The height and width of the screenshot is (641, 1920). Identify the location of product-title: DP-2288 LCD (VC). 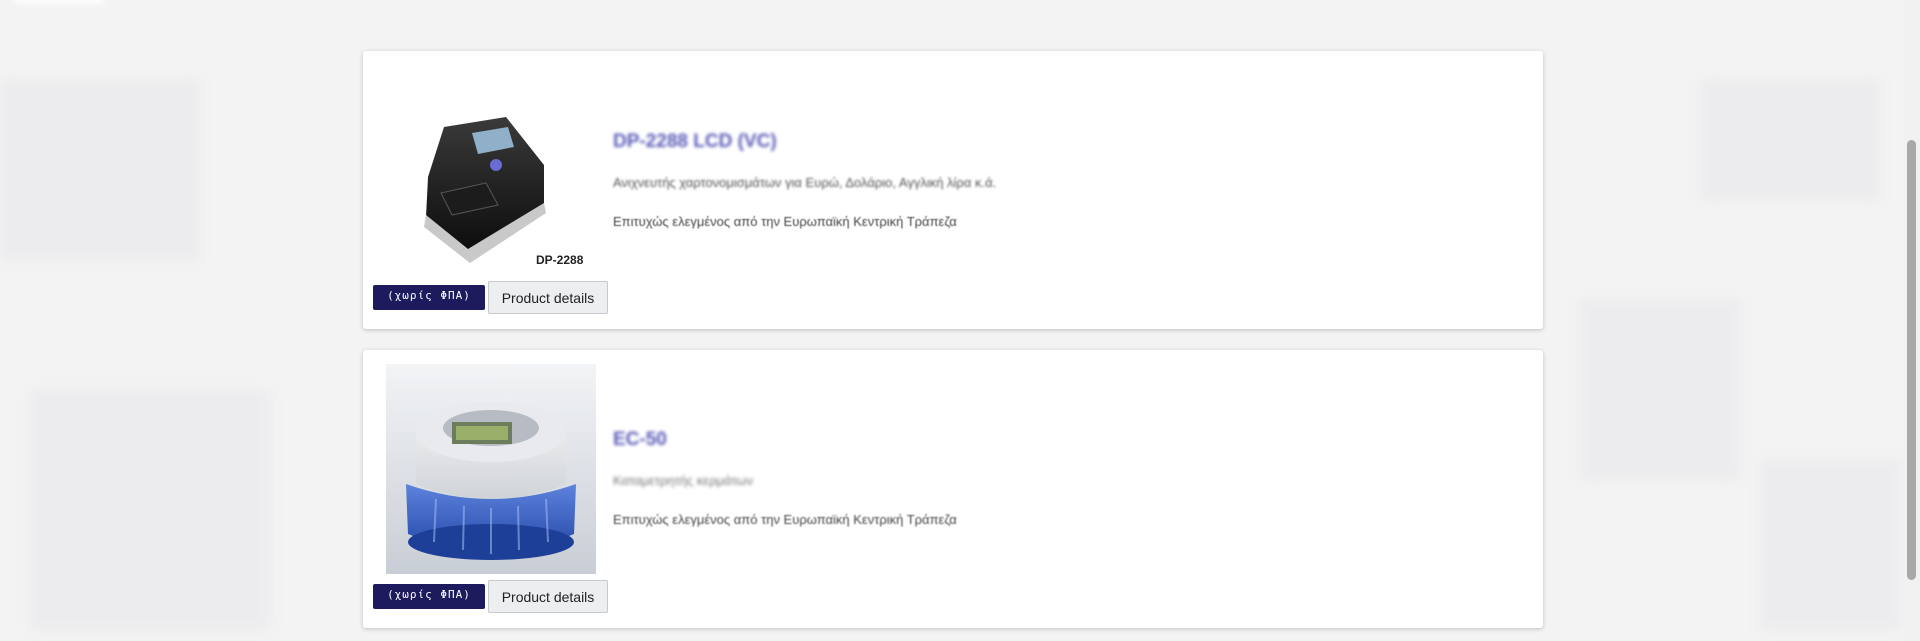
(1043, 142).